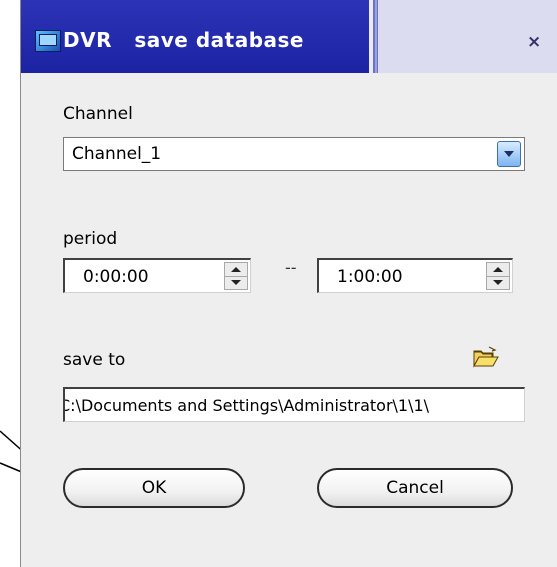 The image size is (557, 567). Describe the element at coordinates (486, 357) in the screenshot. I see `open-folder-icon` at that location.